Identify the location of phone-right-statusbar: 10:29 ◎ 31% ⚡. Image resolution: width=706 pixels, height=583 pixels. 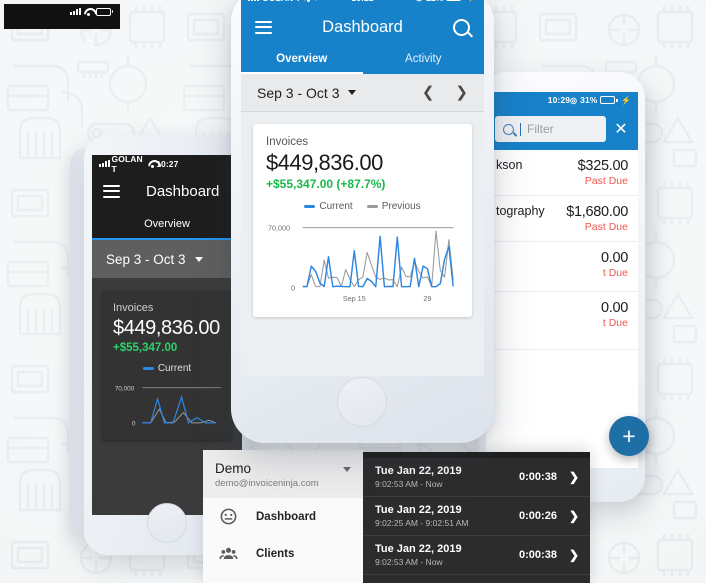
(562, 100).